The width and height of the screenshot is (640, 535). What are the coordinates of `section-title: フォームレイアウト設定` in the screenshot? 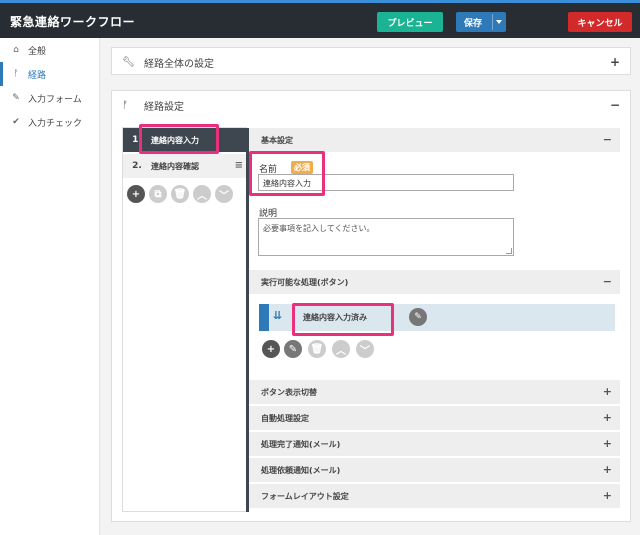 It's located at (305, 496).